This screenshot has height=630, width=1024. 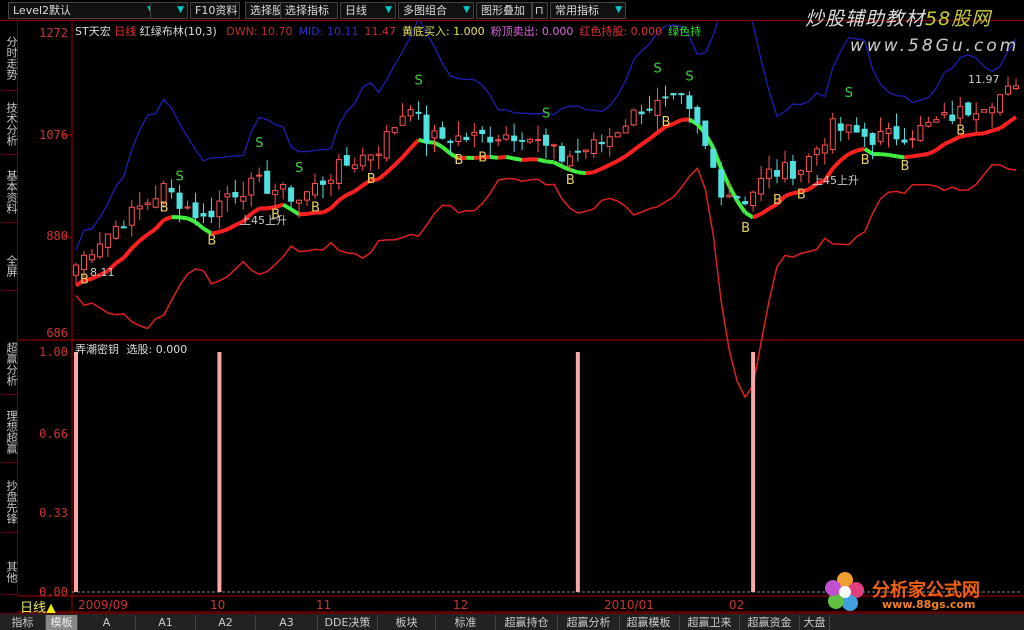 What do you see at coordinates (368, 10) in the screenshot?
I see `toolbar-button-5: 日线 ▼` at bounding box center [368, 10].